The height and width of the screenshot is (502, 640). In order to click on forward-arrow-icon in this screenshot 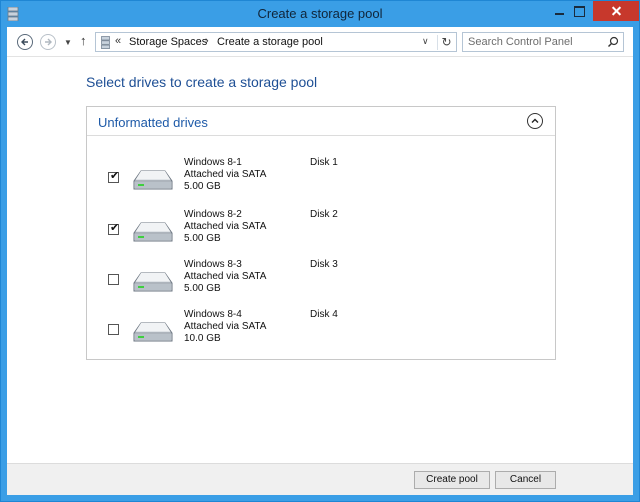, I will do `click(48, 42)`.